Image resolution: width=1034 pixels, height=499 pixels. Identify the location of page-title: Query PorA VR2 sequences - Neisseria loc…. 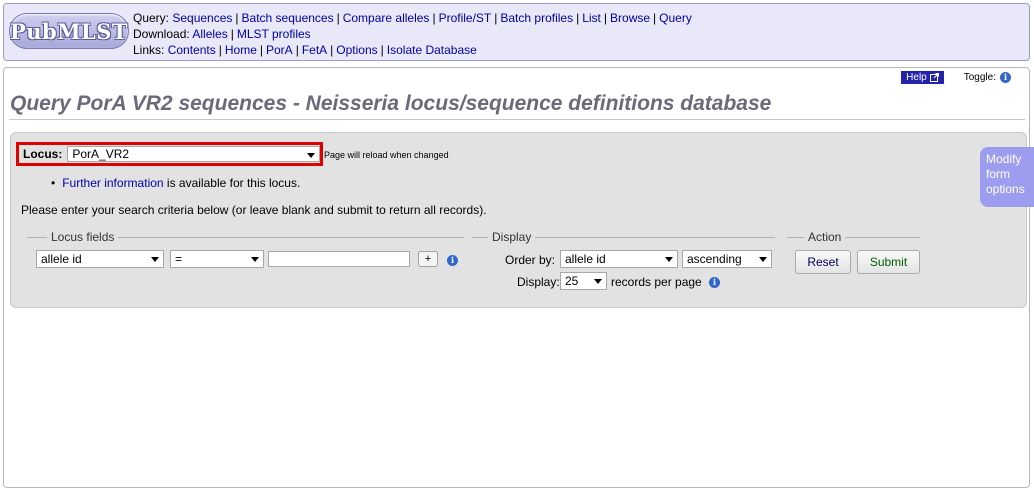
(517, 106).